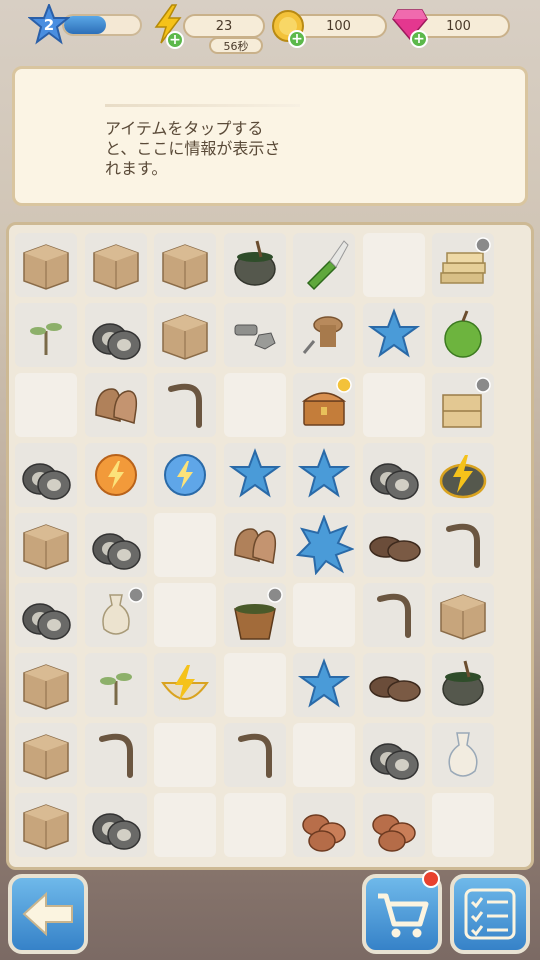 Image resolution: width=540 pixels, height=960 pixels. I want to click on info-divider, so click(202, 105).